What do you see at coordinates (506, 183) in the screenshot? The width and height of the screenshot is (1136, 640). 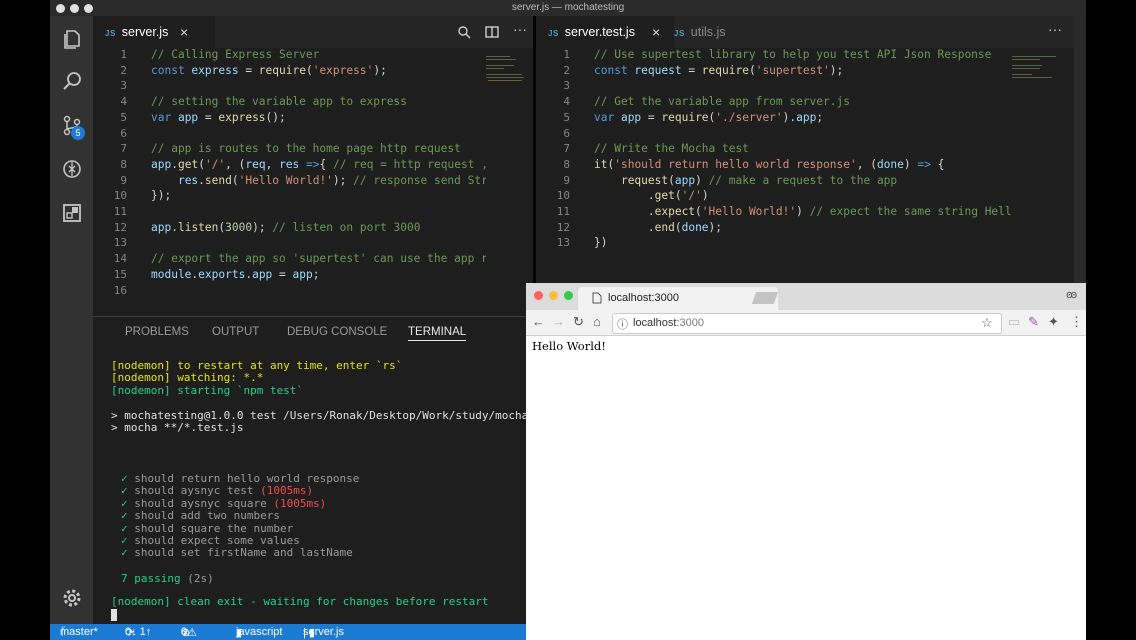 I see `left-minimap` at bounding box center [506, 183].